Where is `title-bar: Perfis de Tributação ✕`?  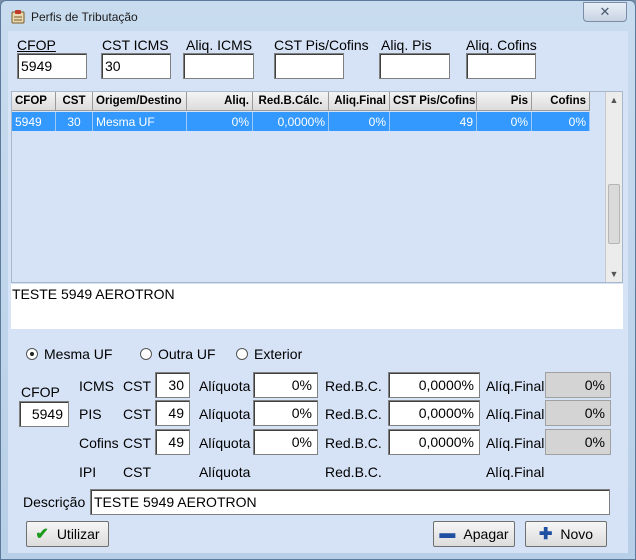 title-bar: Perfis de Tributação ✕ is located at coordinates (318, 17).